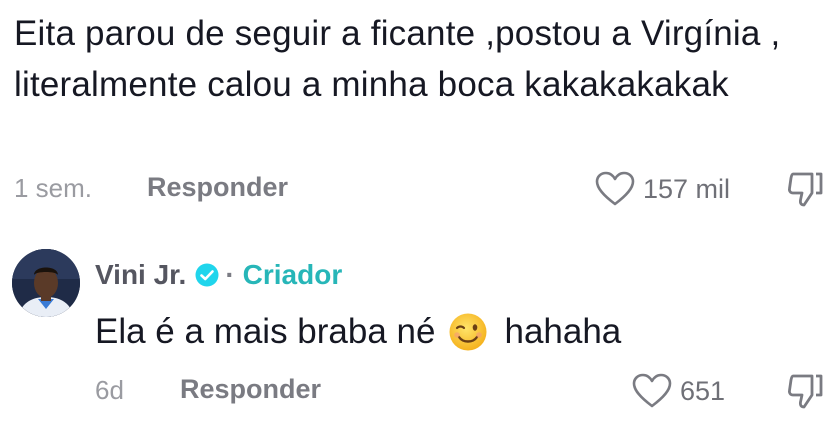 The width and height of the screenshot is (833, 434). What do you see at coordinates (292, 274) in the screenshot?
I see `creator-badge: Criador` at bounding box center [292, 274].